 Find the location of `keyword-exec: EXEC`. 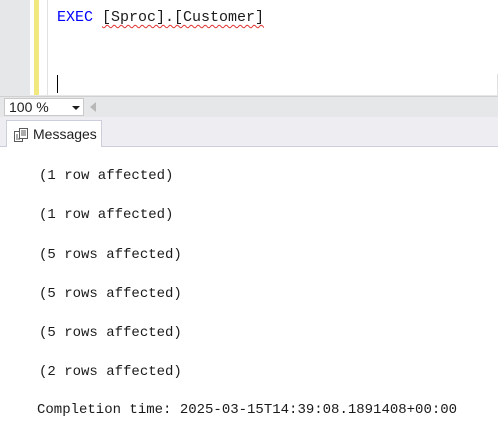

keyword-exec: EXEC is located at coordinates (75, 17).